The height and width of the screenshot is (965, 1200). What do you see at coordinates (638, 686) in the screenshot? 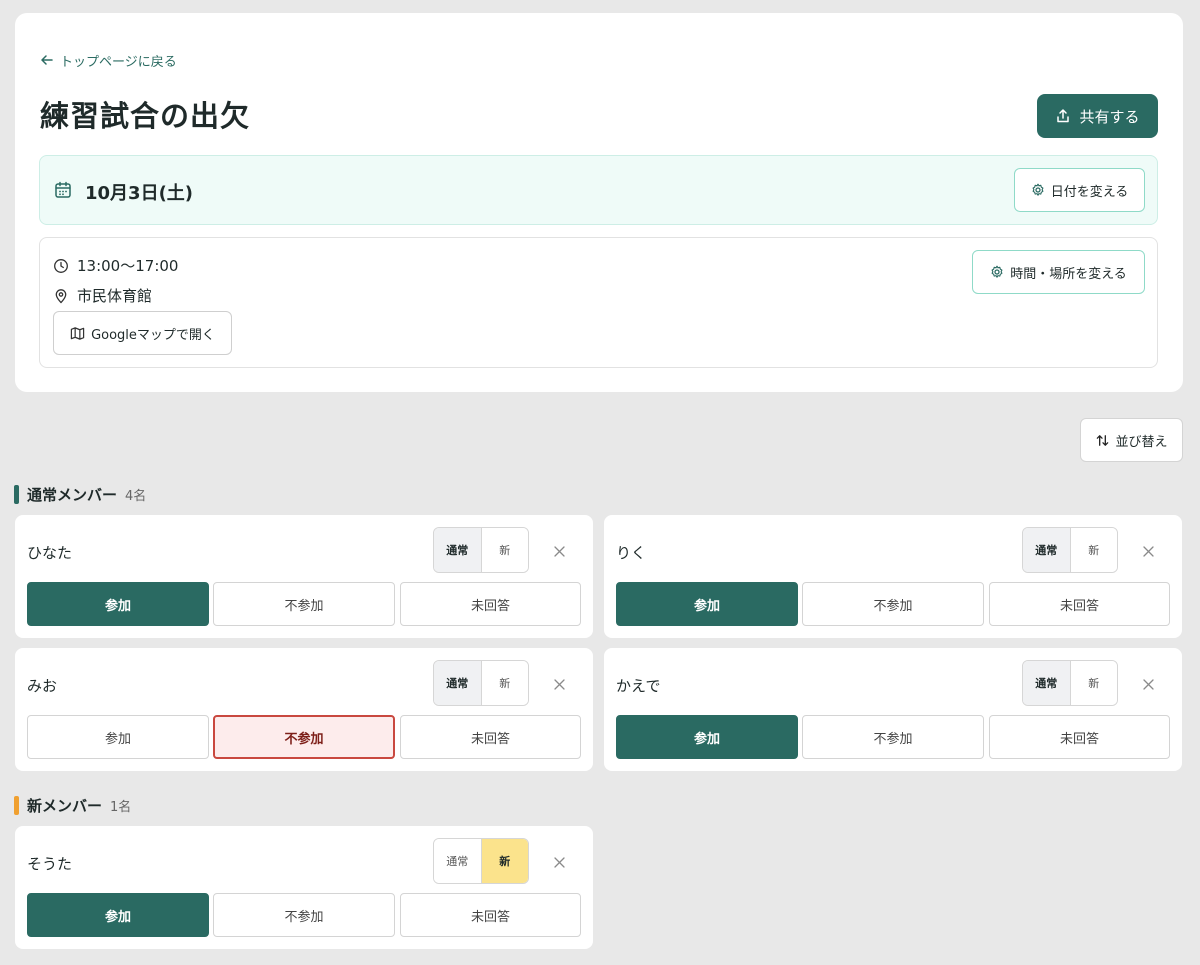
I see `member-name: かえで` at bounding box center [638, 686].